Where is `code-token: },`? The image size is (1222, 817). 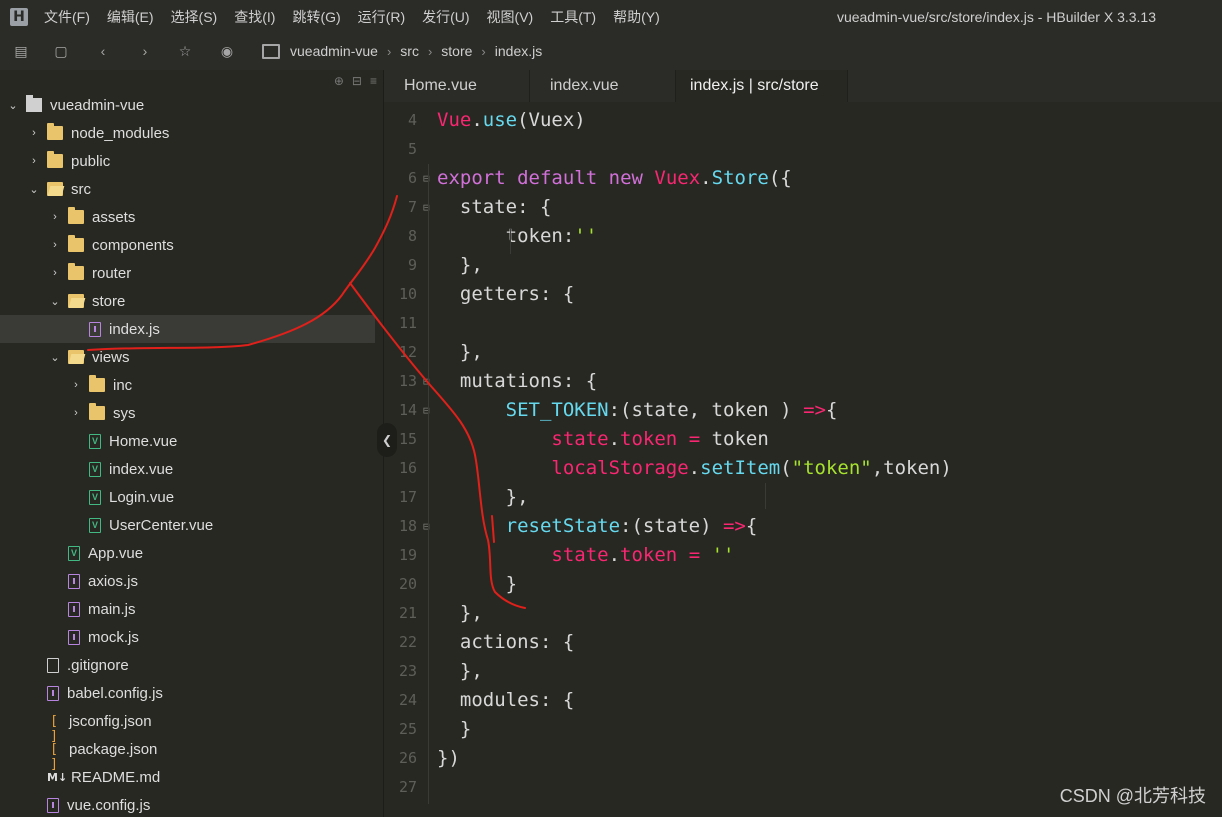
code-token: }, is located at coordinates (483, 497).